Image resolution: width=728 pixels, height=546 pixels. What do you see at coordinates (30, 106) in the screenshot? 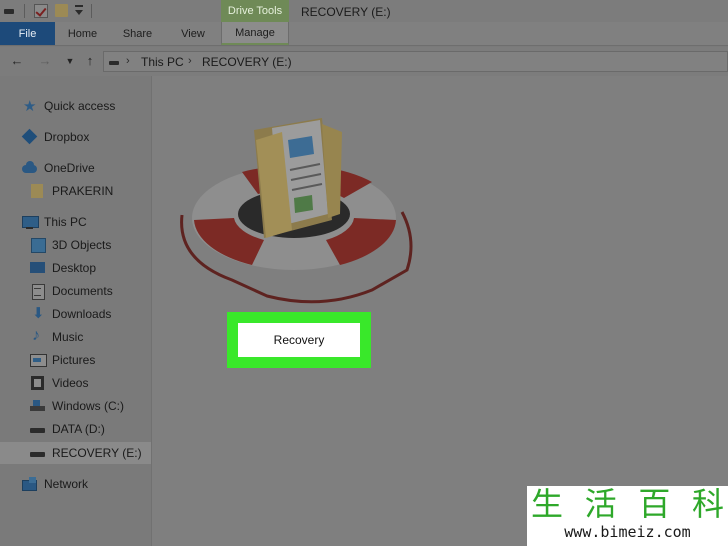
I see `star-icon` at bounding box center [30, 106].